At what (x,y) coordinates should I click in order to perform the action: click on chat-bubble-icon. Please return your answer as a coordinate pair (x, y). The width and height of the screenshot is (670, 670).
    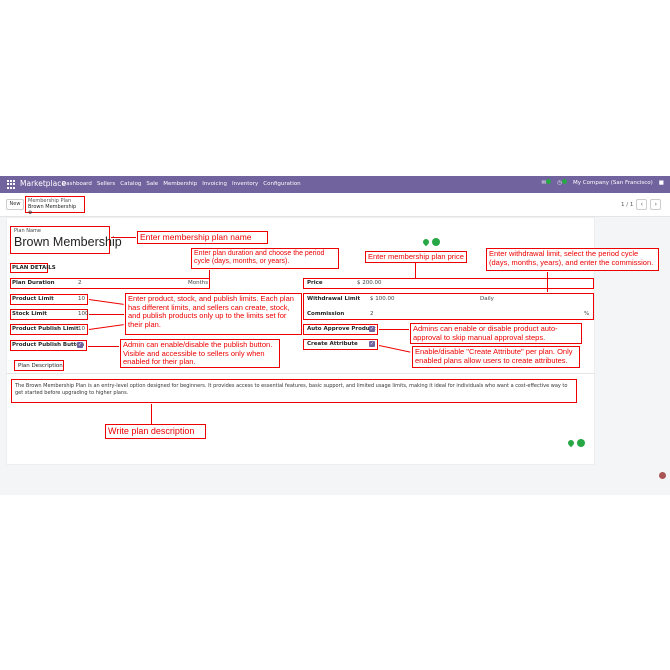
    Looking at the image, I should click on (436, 242).